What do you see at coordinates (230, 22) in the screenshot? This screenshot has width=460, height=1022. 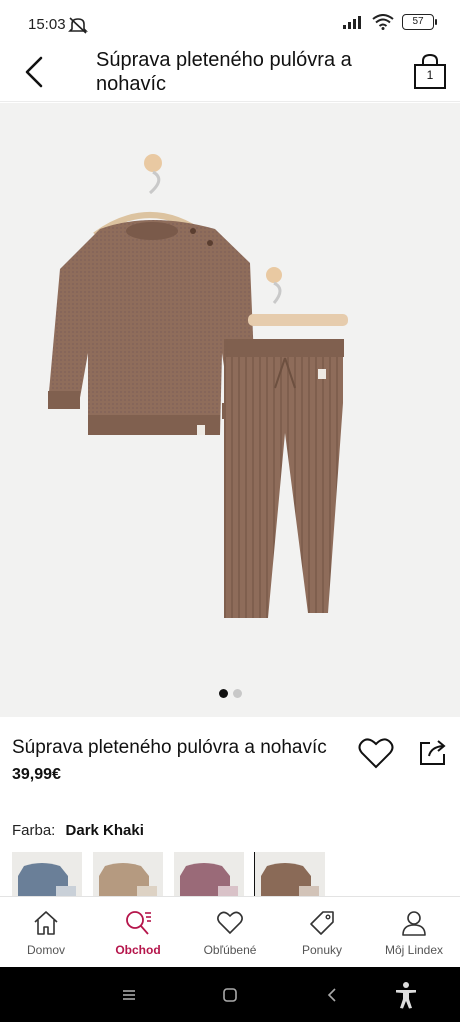 I see `status-bar: 15:03 57` at bounding box center [230, 22].